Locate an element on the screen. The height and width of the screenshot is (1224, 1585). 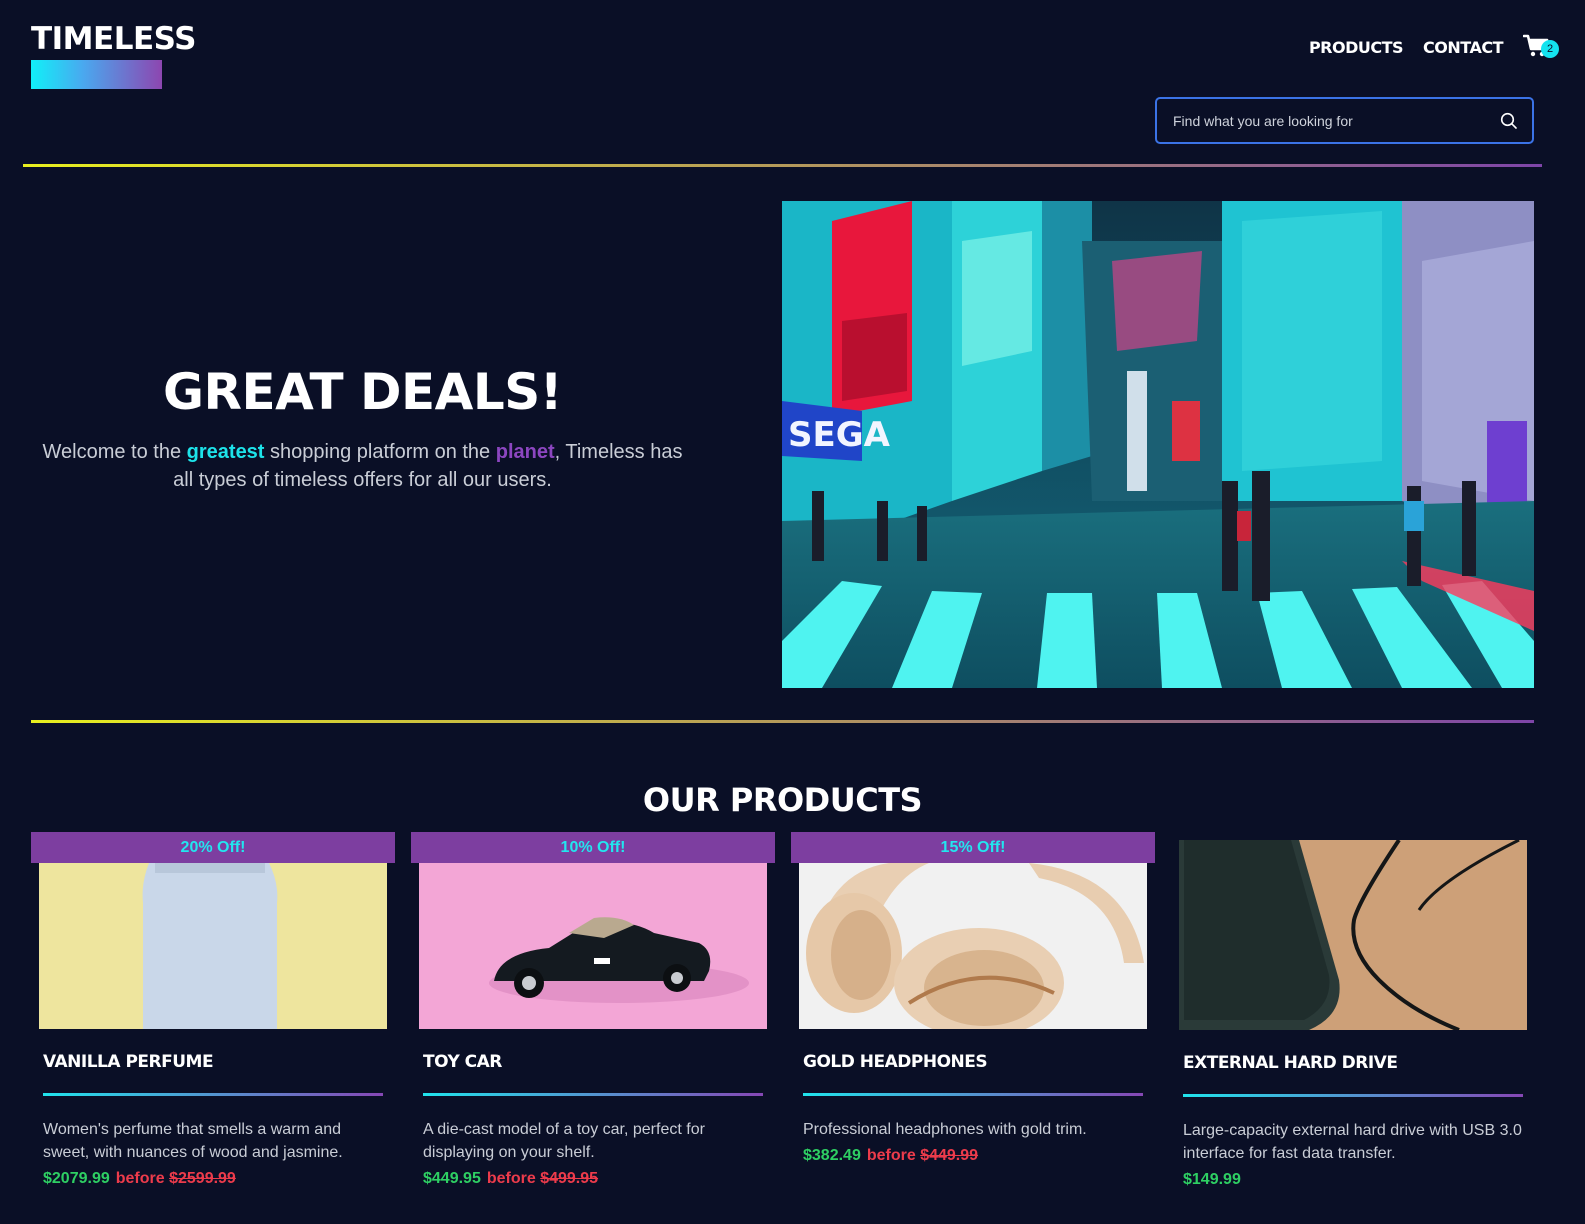
product-name: VANILLA PERFUME is located at coordinates (213, 1062).